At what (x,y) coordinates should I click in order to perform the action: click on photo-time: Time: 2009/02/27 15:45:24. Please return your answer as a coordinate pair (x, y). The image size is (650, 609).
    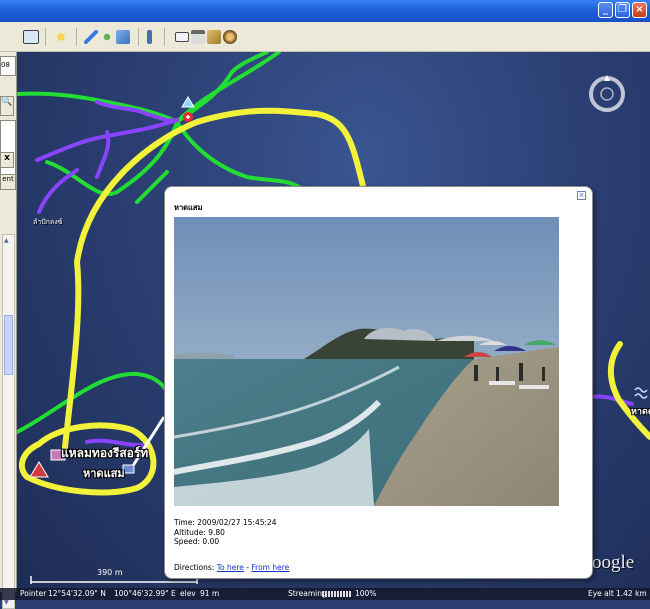
    Looking at the image, I should click on (225, 522).